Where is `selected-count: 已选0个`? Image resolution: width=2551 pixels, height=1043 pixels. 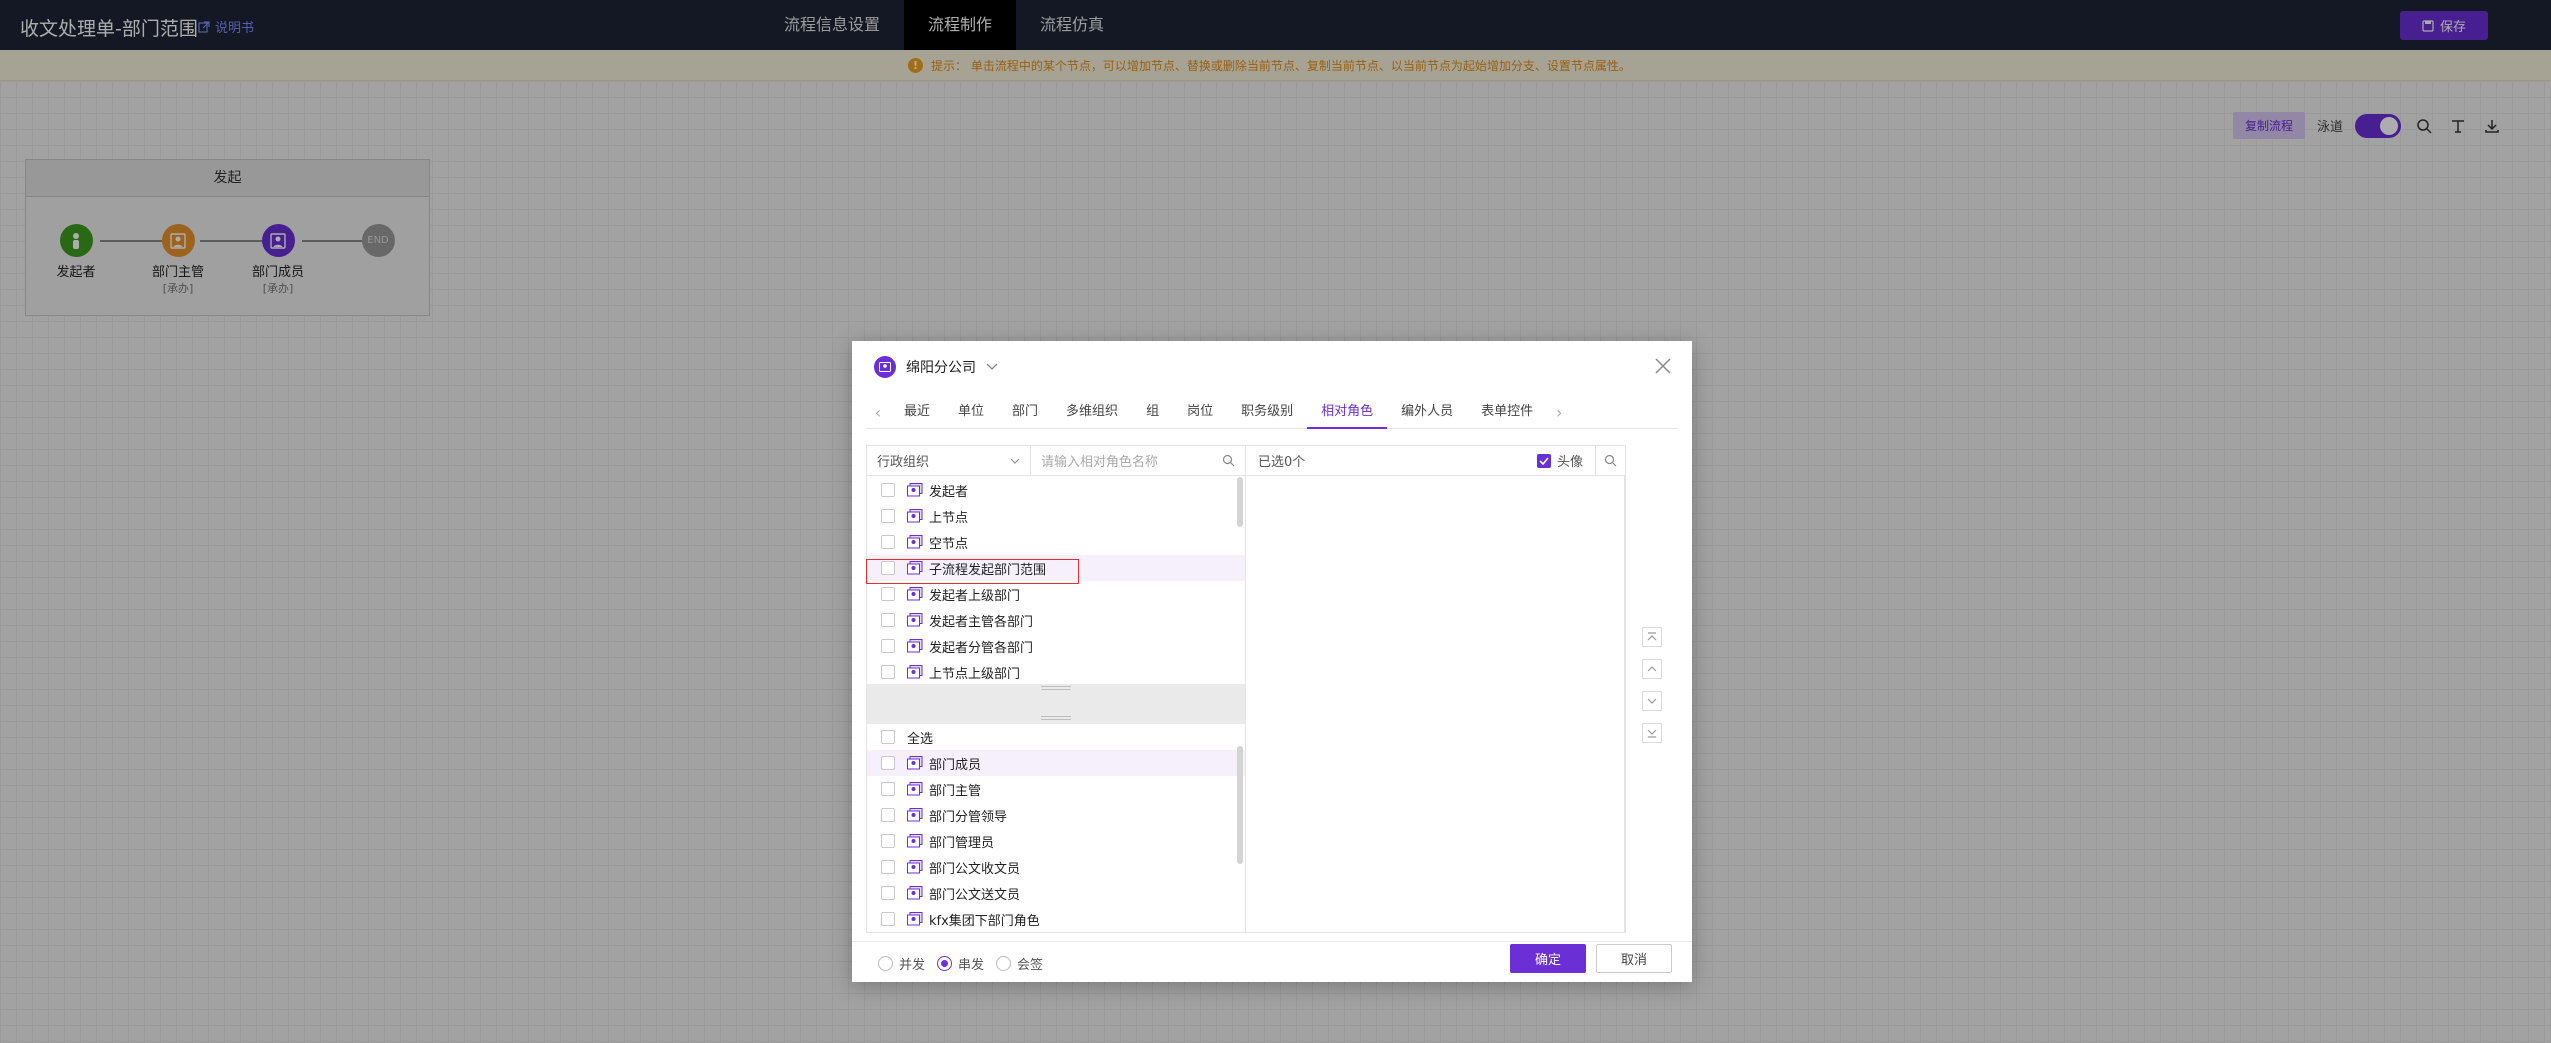 selected-count: 已选0个 is located at coordinates (1282, 462).